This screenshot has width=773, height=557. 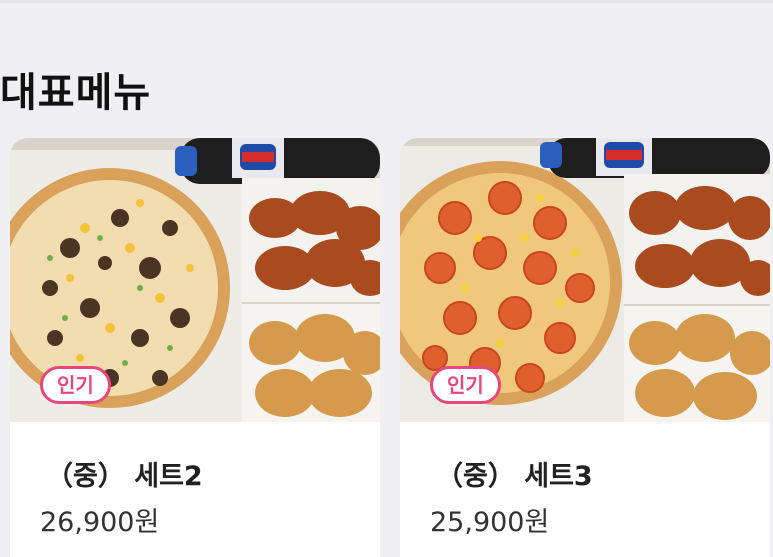 What do you see at coordinates (386, 1) in the screenshot?
I see `top-divider` at bounding box center [386, 1].